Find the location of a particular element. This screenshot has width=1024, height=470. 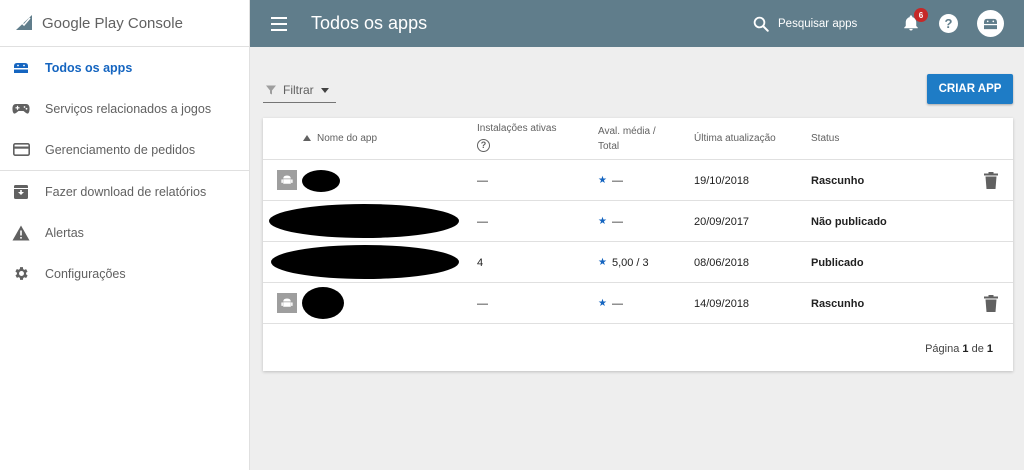

column-header-rating: Aval. média / Total is located at coordinates (627, 139).